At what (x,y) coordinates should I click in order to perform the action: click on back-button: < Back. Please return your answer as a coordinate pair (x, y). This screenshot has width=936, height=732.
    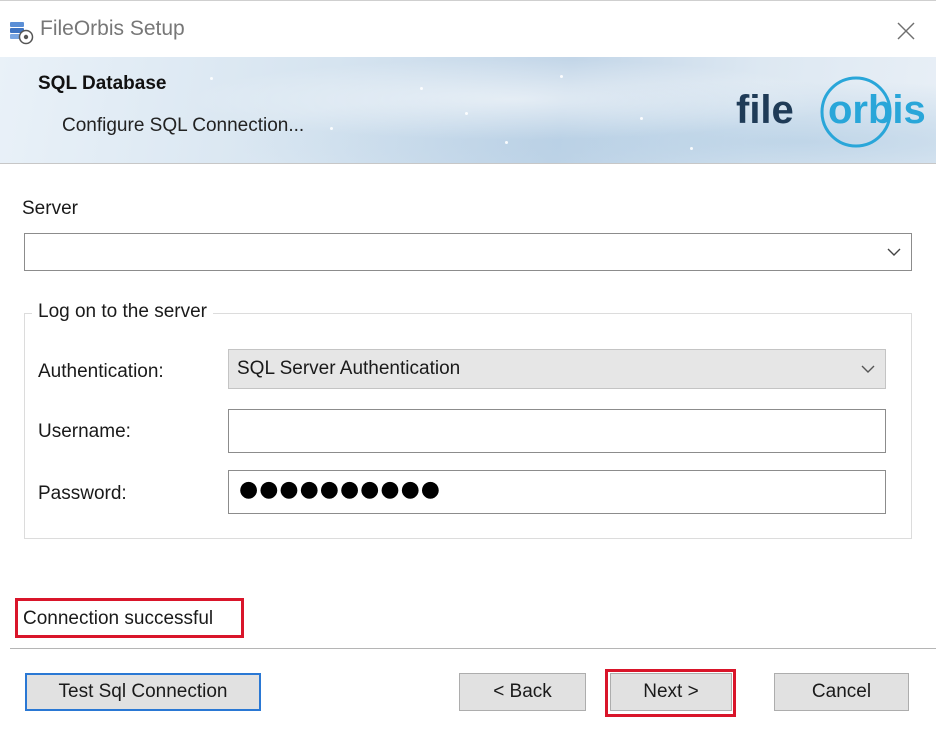
    Looking at the image, I should click on (522, 692).